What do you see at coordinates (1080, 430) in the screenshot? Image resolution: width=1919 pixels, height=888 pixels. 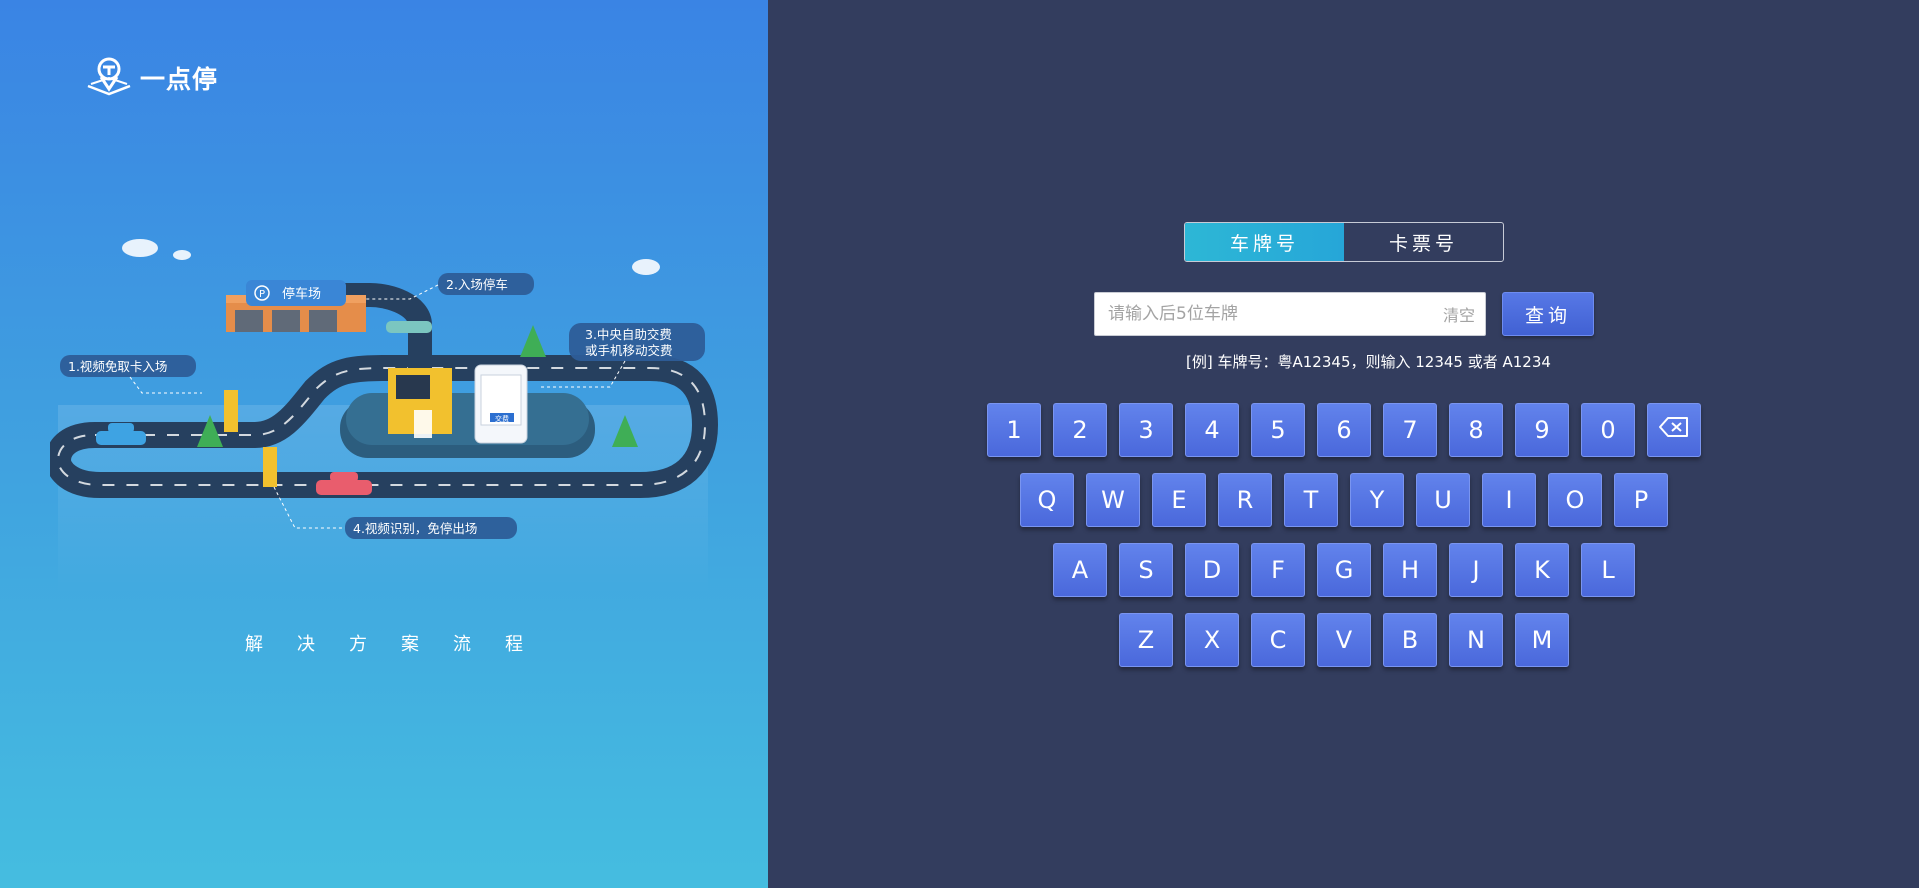 I see `key-2: 2` at bounding box center [1080, 430].